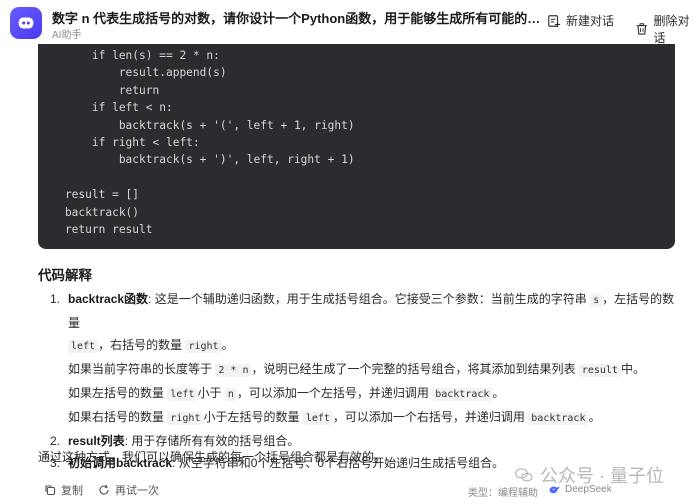 The image size is (700, 504). I want to click on code-line: return, so click(99, 90).